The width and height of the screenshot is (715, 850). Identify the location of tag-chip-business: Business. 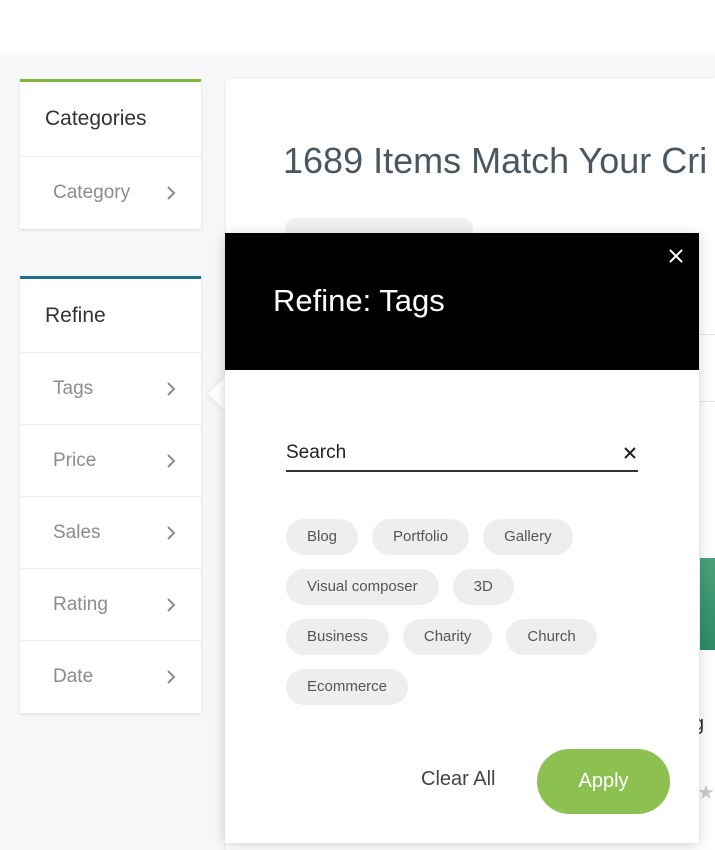
(337, 637).